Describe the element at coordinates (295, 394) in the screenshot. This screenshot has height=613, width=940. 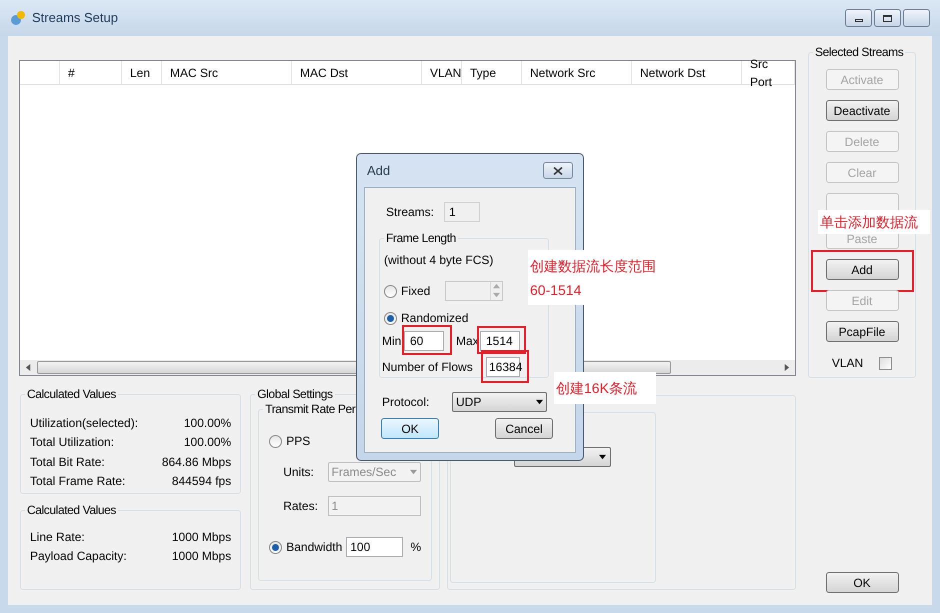
I see `group-title: Global Settings` at that location.